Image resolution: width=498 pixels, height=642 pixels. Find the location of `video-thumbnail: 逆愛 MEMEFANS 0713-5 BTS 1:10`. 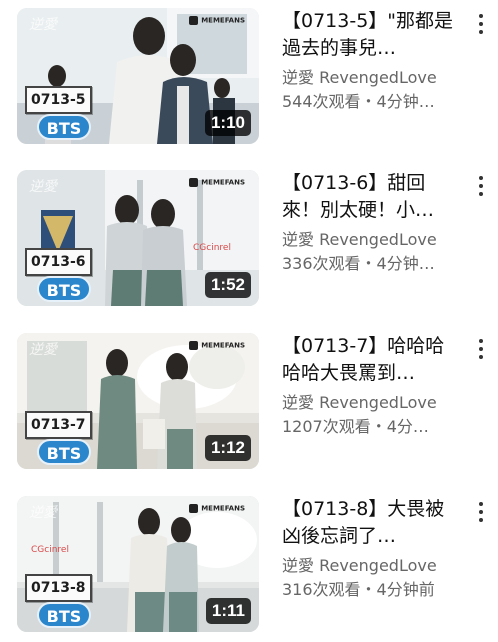

video-thumbnail: 逆愛 MEMEFANS 0713-5 BTS 1:10 is located at coordinates (138, 76).